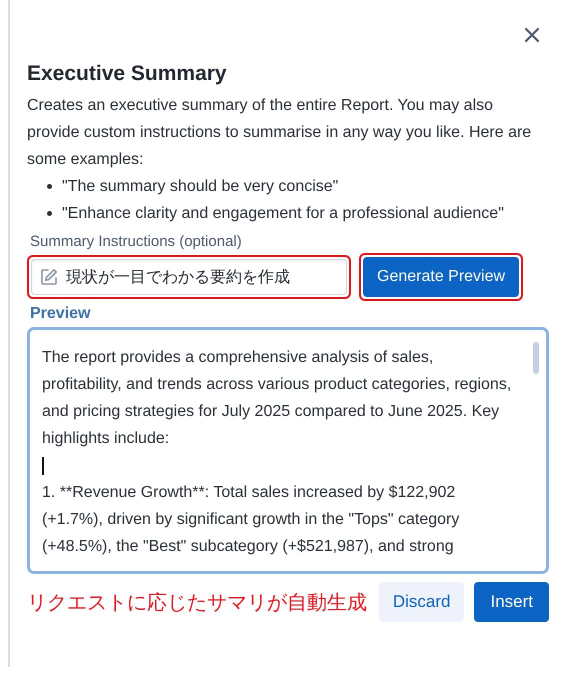 Image resolution: width=569 pixels, height=679 pixels. Describe the element at coordinates (441, 277) in the screenshot. I see `generate-preview-button: Generate Preview` at that location.